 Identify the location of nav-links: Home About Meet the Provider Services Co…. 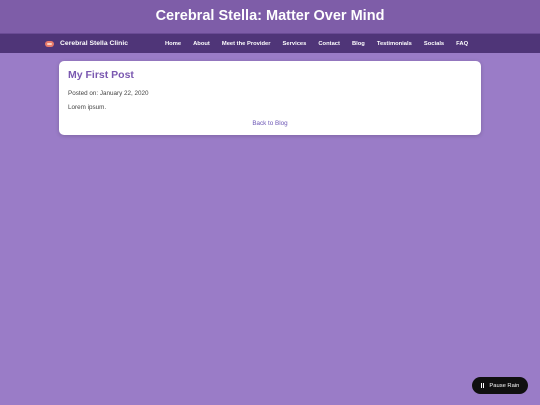
(316, 44).